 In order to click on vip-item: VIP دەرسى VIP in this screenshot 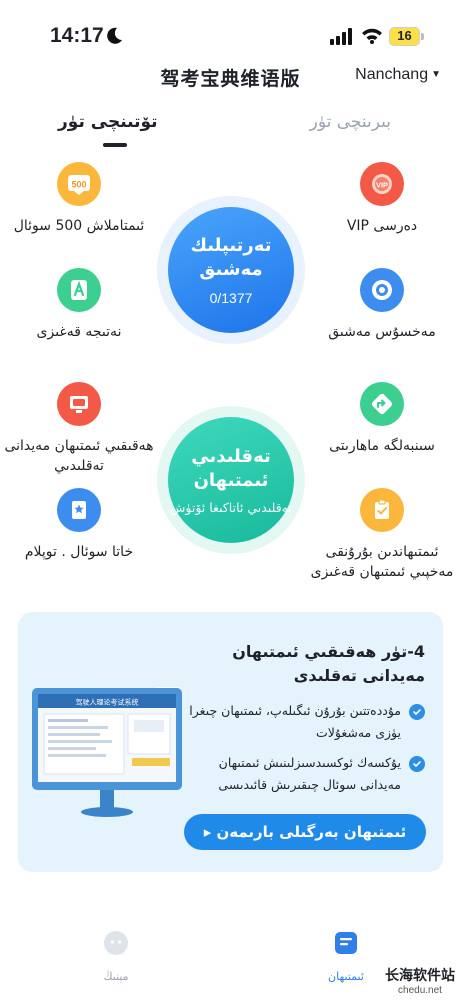, I will do `click(382, 199)`.